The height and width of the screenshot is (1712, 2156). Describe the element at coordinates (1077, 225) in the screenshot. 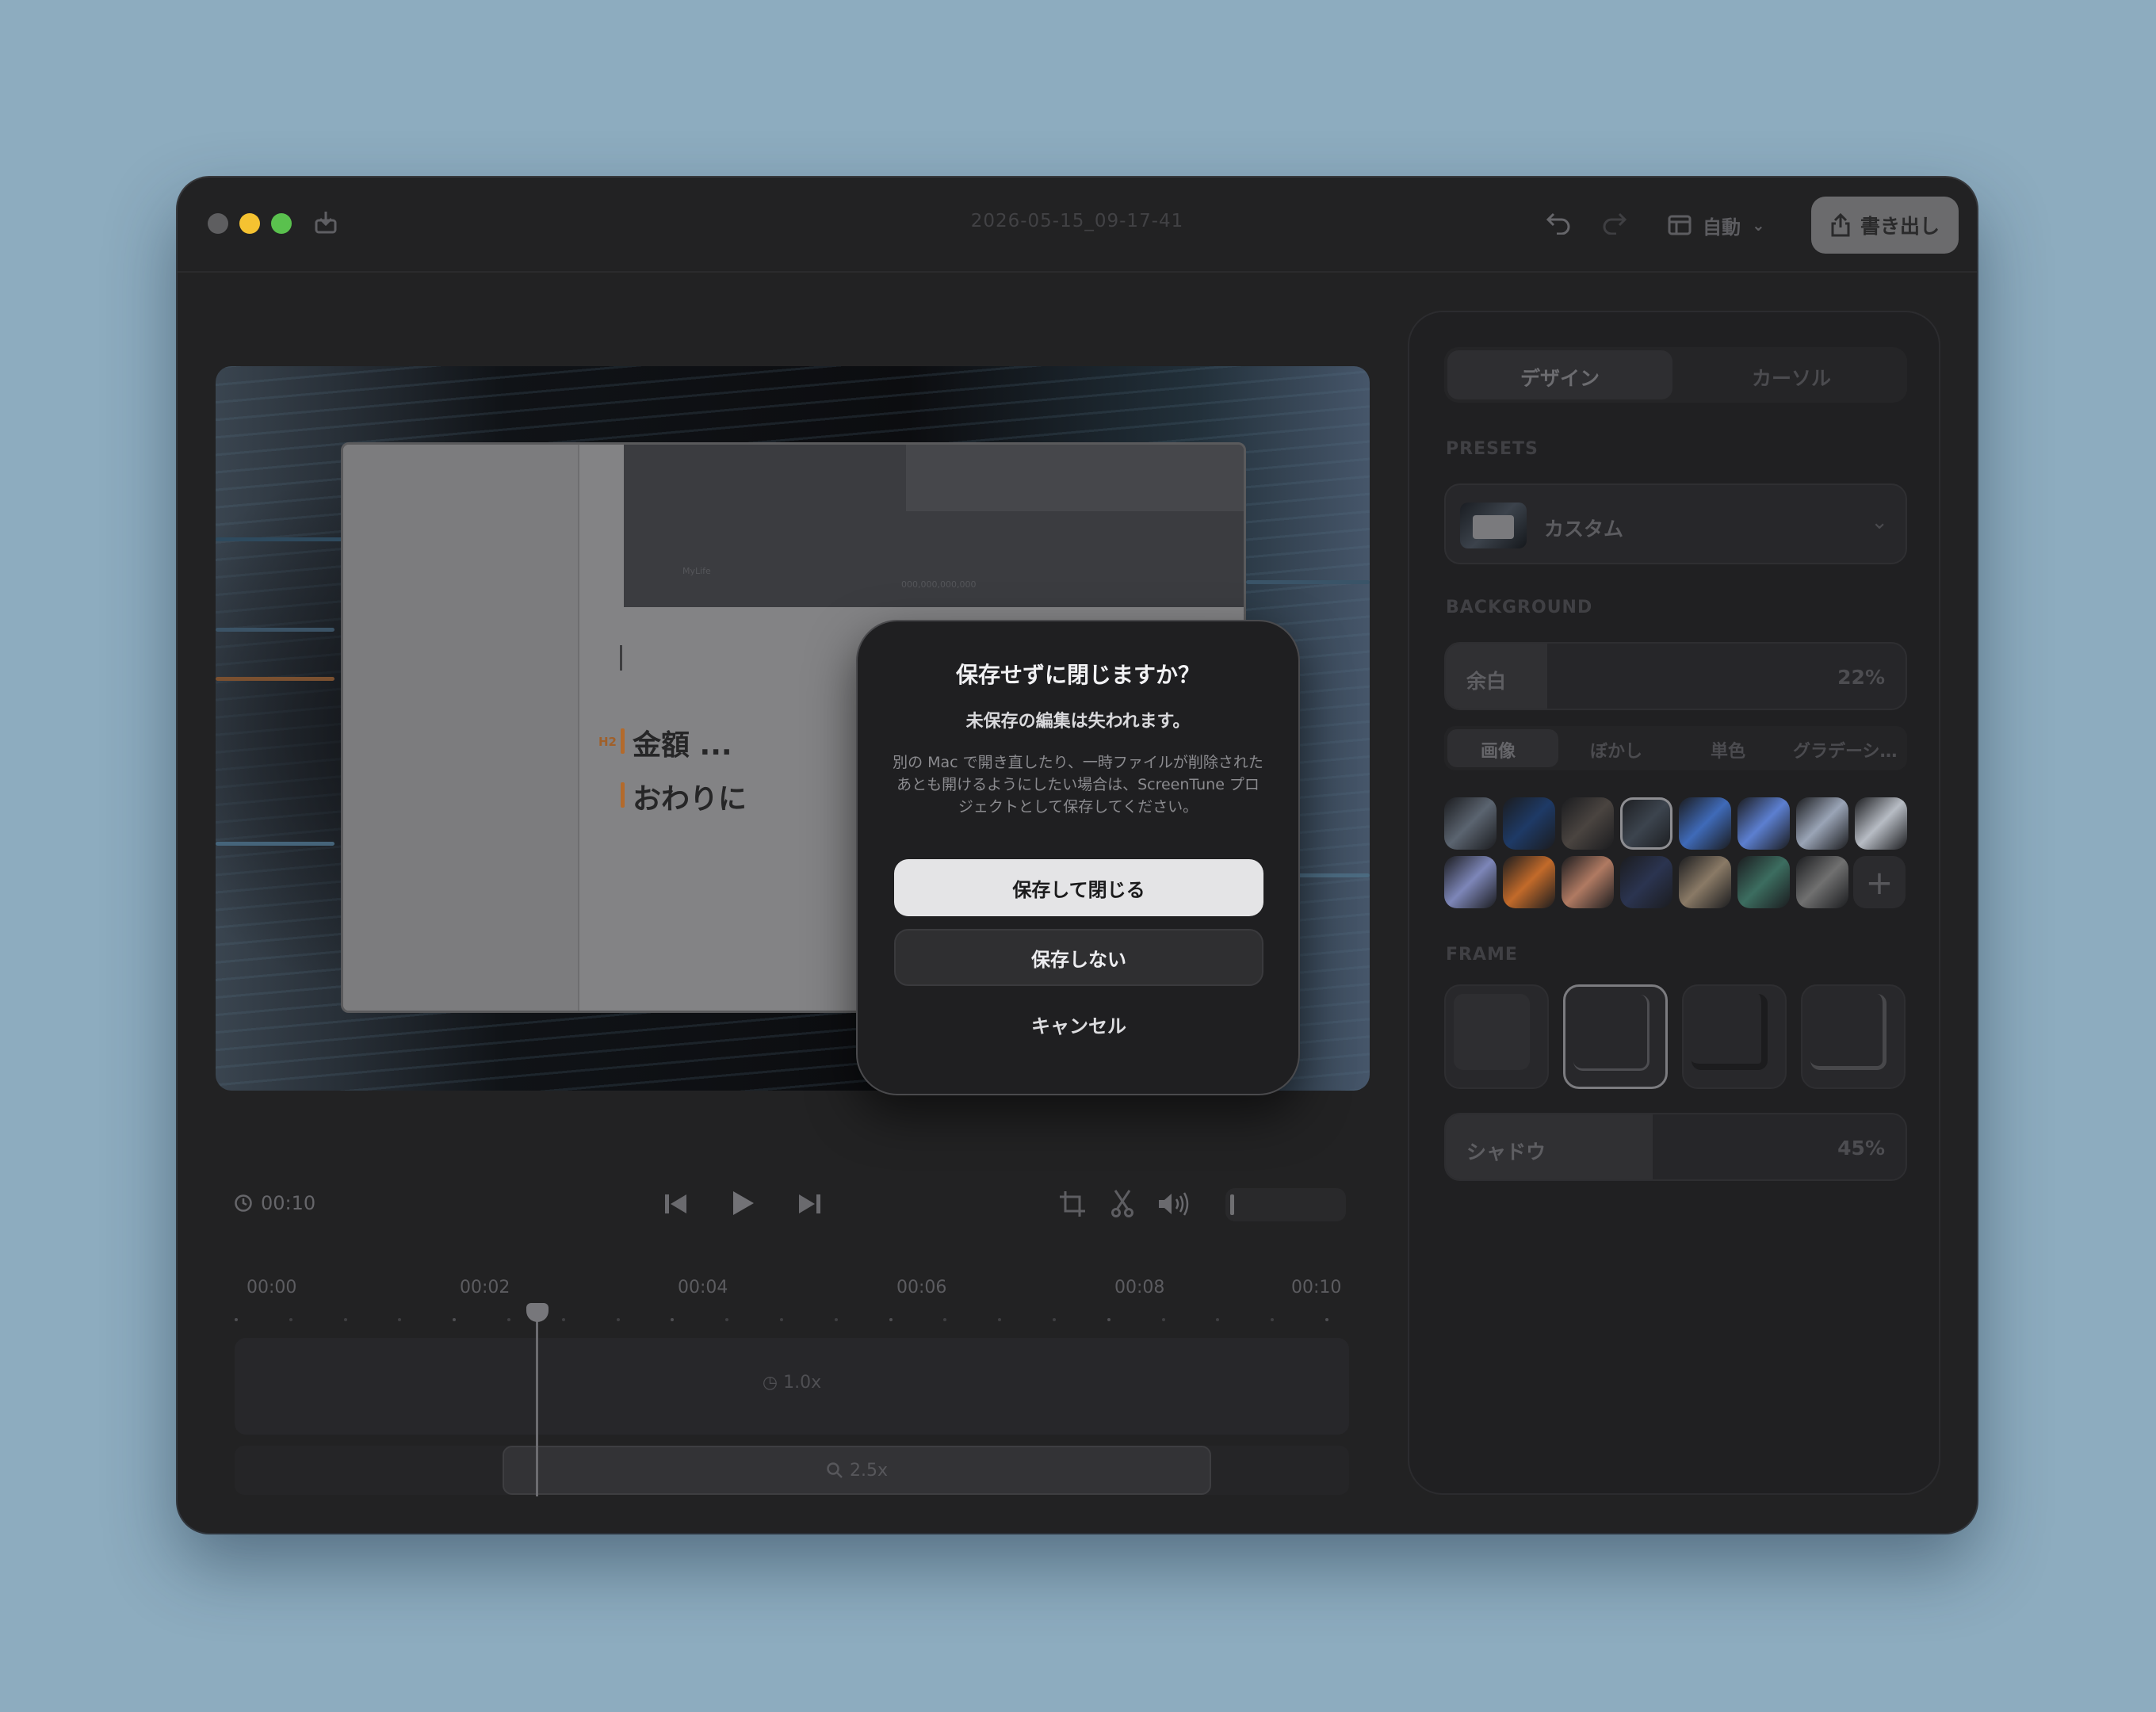

I see `title-bar: 2026-05-15_09-17-41 自動 ⌄ 書き出し` at that location.